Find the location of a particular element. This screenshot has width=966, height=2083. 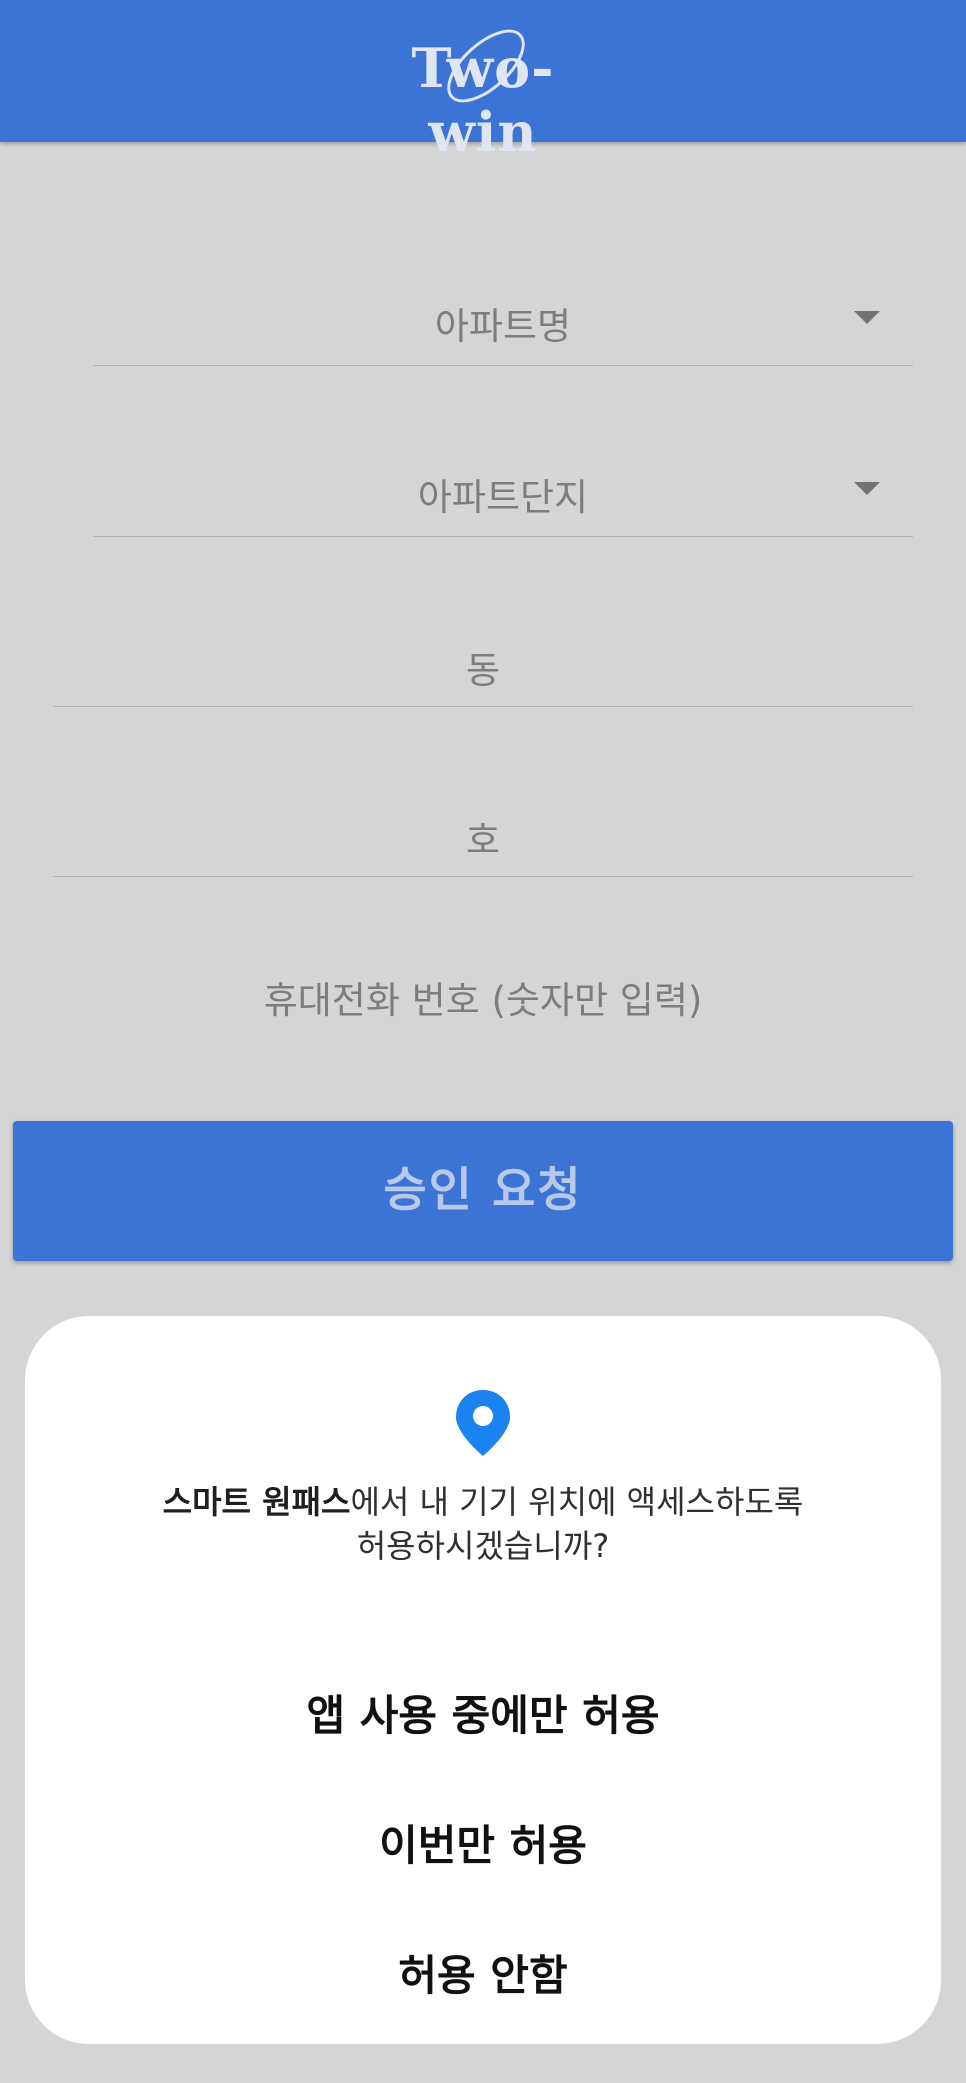

allow-once-button: 이번만 허용 is located at coordinates (483, 1846).